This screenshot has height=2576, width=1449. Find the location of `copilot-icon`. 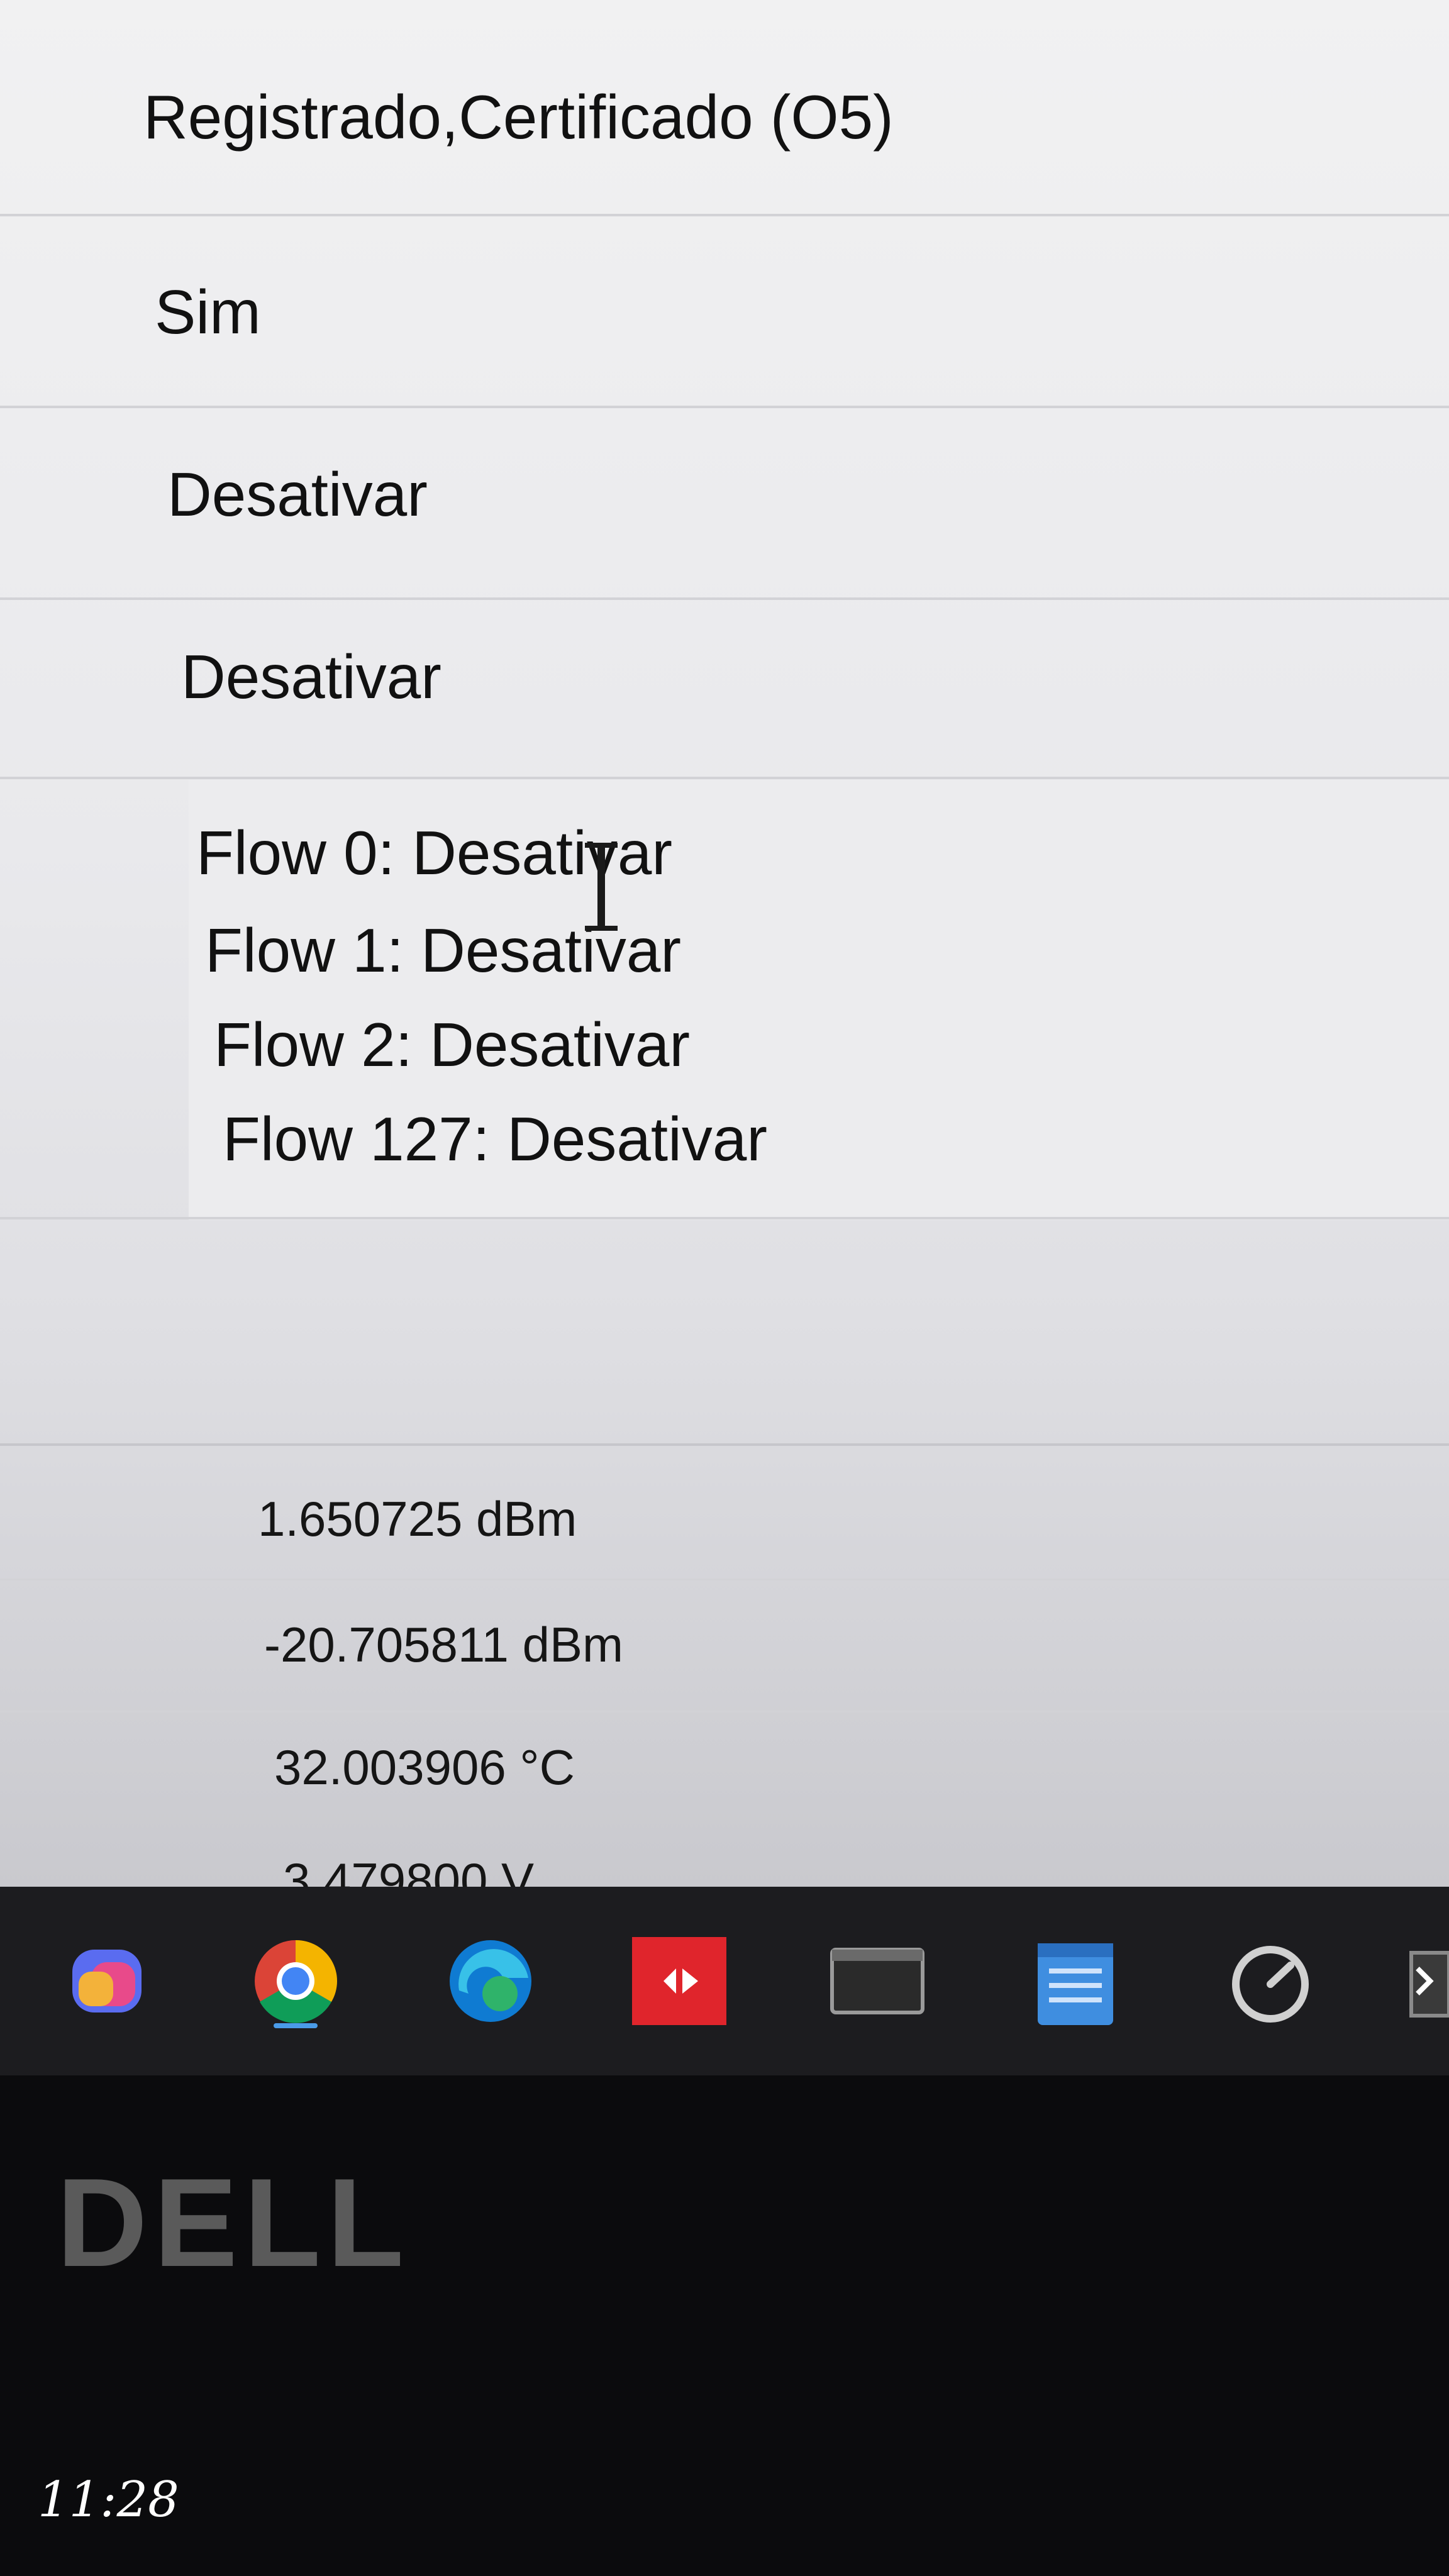

copilot-icon is located at coordinates (107, 1981).